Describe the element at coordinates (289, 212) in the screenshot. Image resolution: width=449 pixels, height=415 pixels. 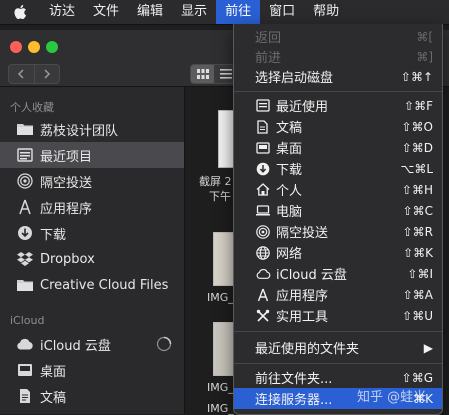
I see `menu-item-label: 电脑` at that location.